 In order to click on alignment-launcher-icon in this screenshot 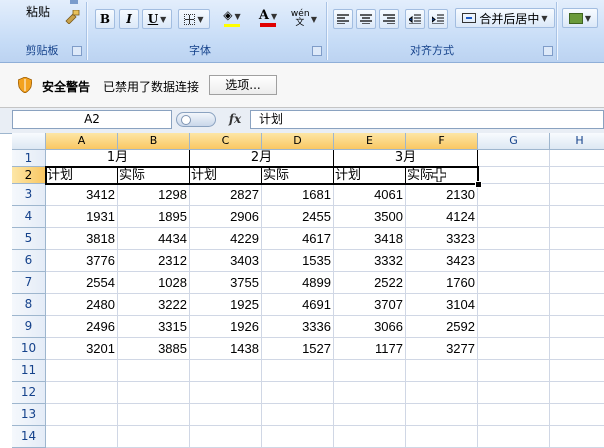, I will do `click(548, 51)`.